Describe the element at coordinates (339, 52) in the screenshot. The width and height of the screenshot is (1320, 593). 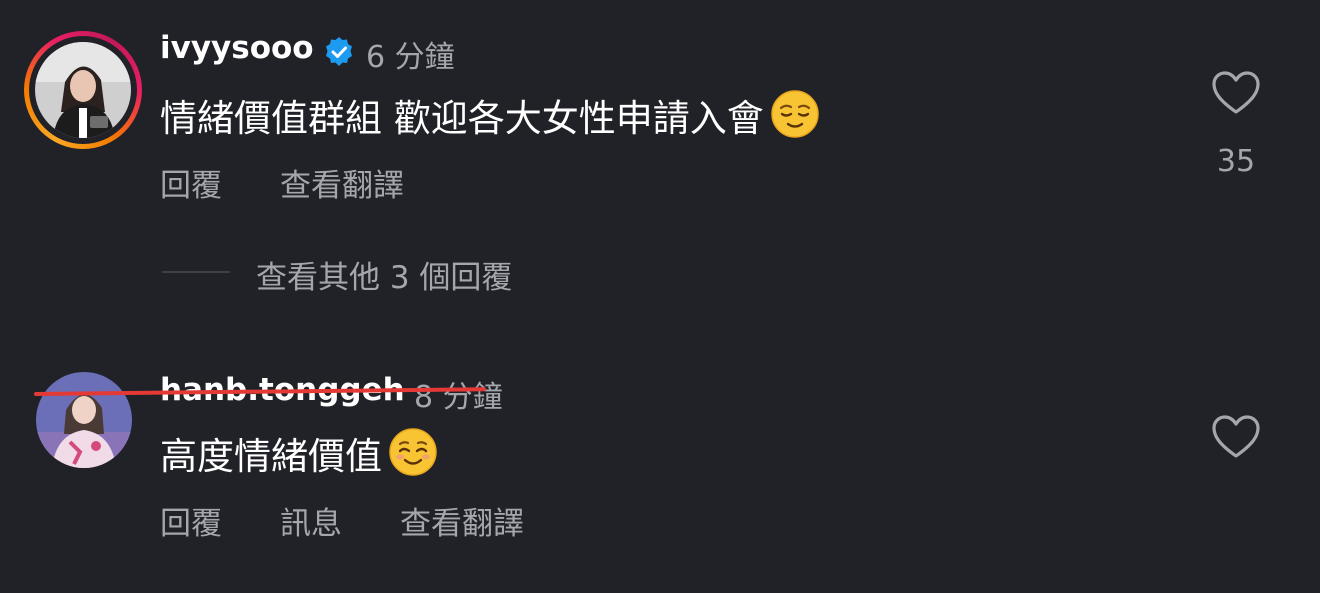
I see `verified-badge-icon` at that location.